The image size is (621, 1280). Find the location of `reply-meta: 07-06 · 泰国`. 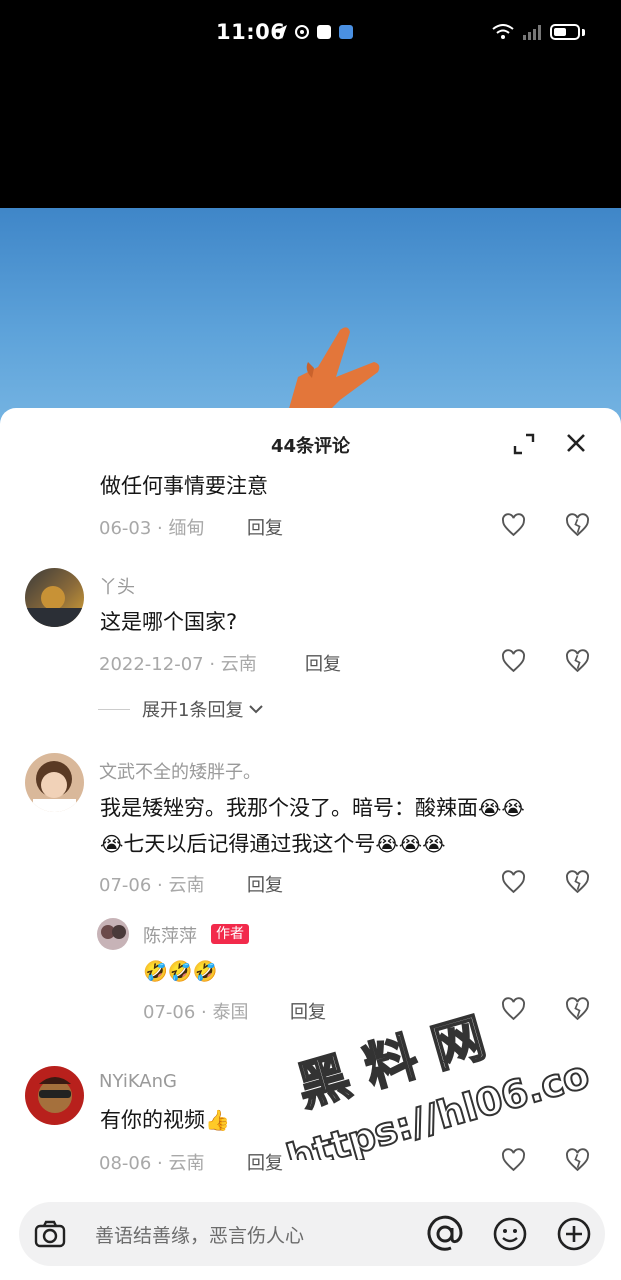

reply-meta: 07-06 · 泰国 is located at coordinates (196, 1012).